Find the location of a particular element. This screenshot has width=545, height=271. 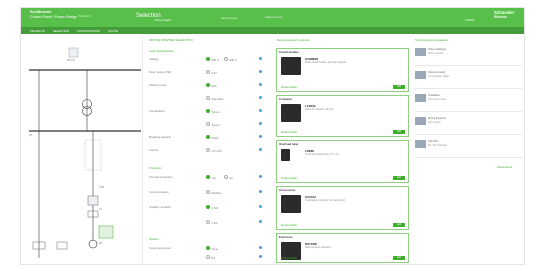

form-row: Motor power (kW) 0.37 is located at coordinates (210, 73).